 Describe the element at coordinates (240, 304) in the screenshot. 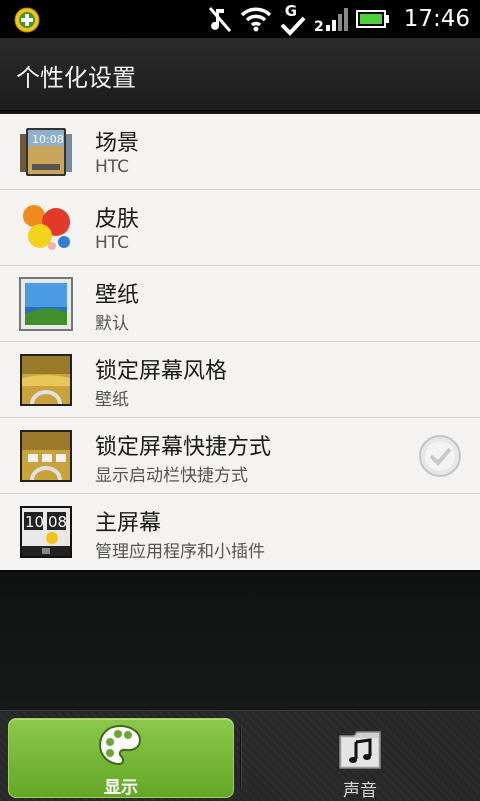

I see `list-item-wallpaper: 壁纸 默认` at that location.